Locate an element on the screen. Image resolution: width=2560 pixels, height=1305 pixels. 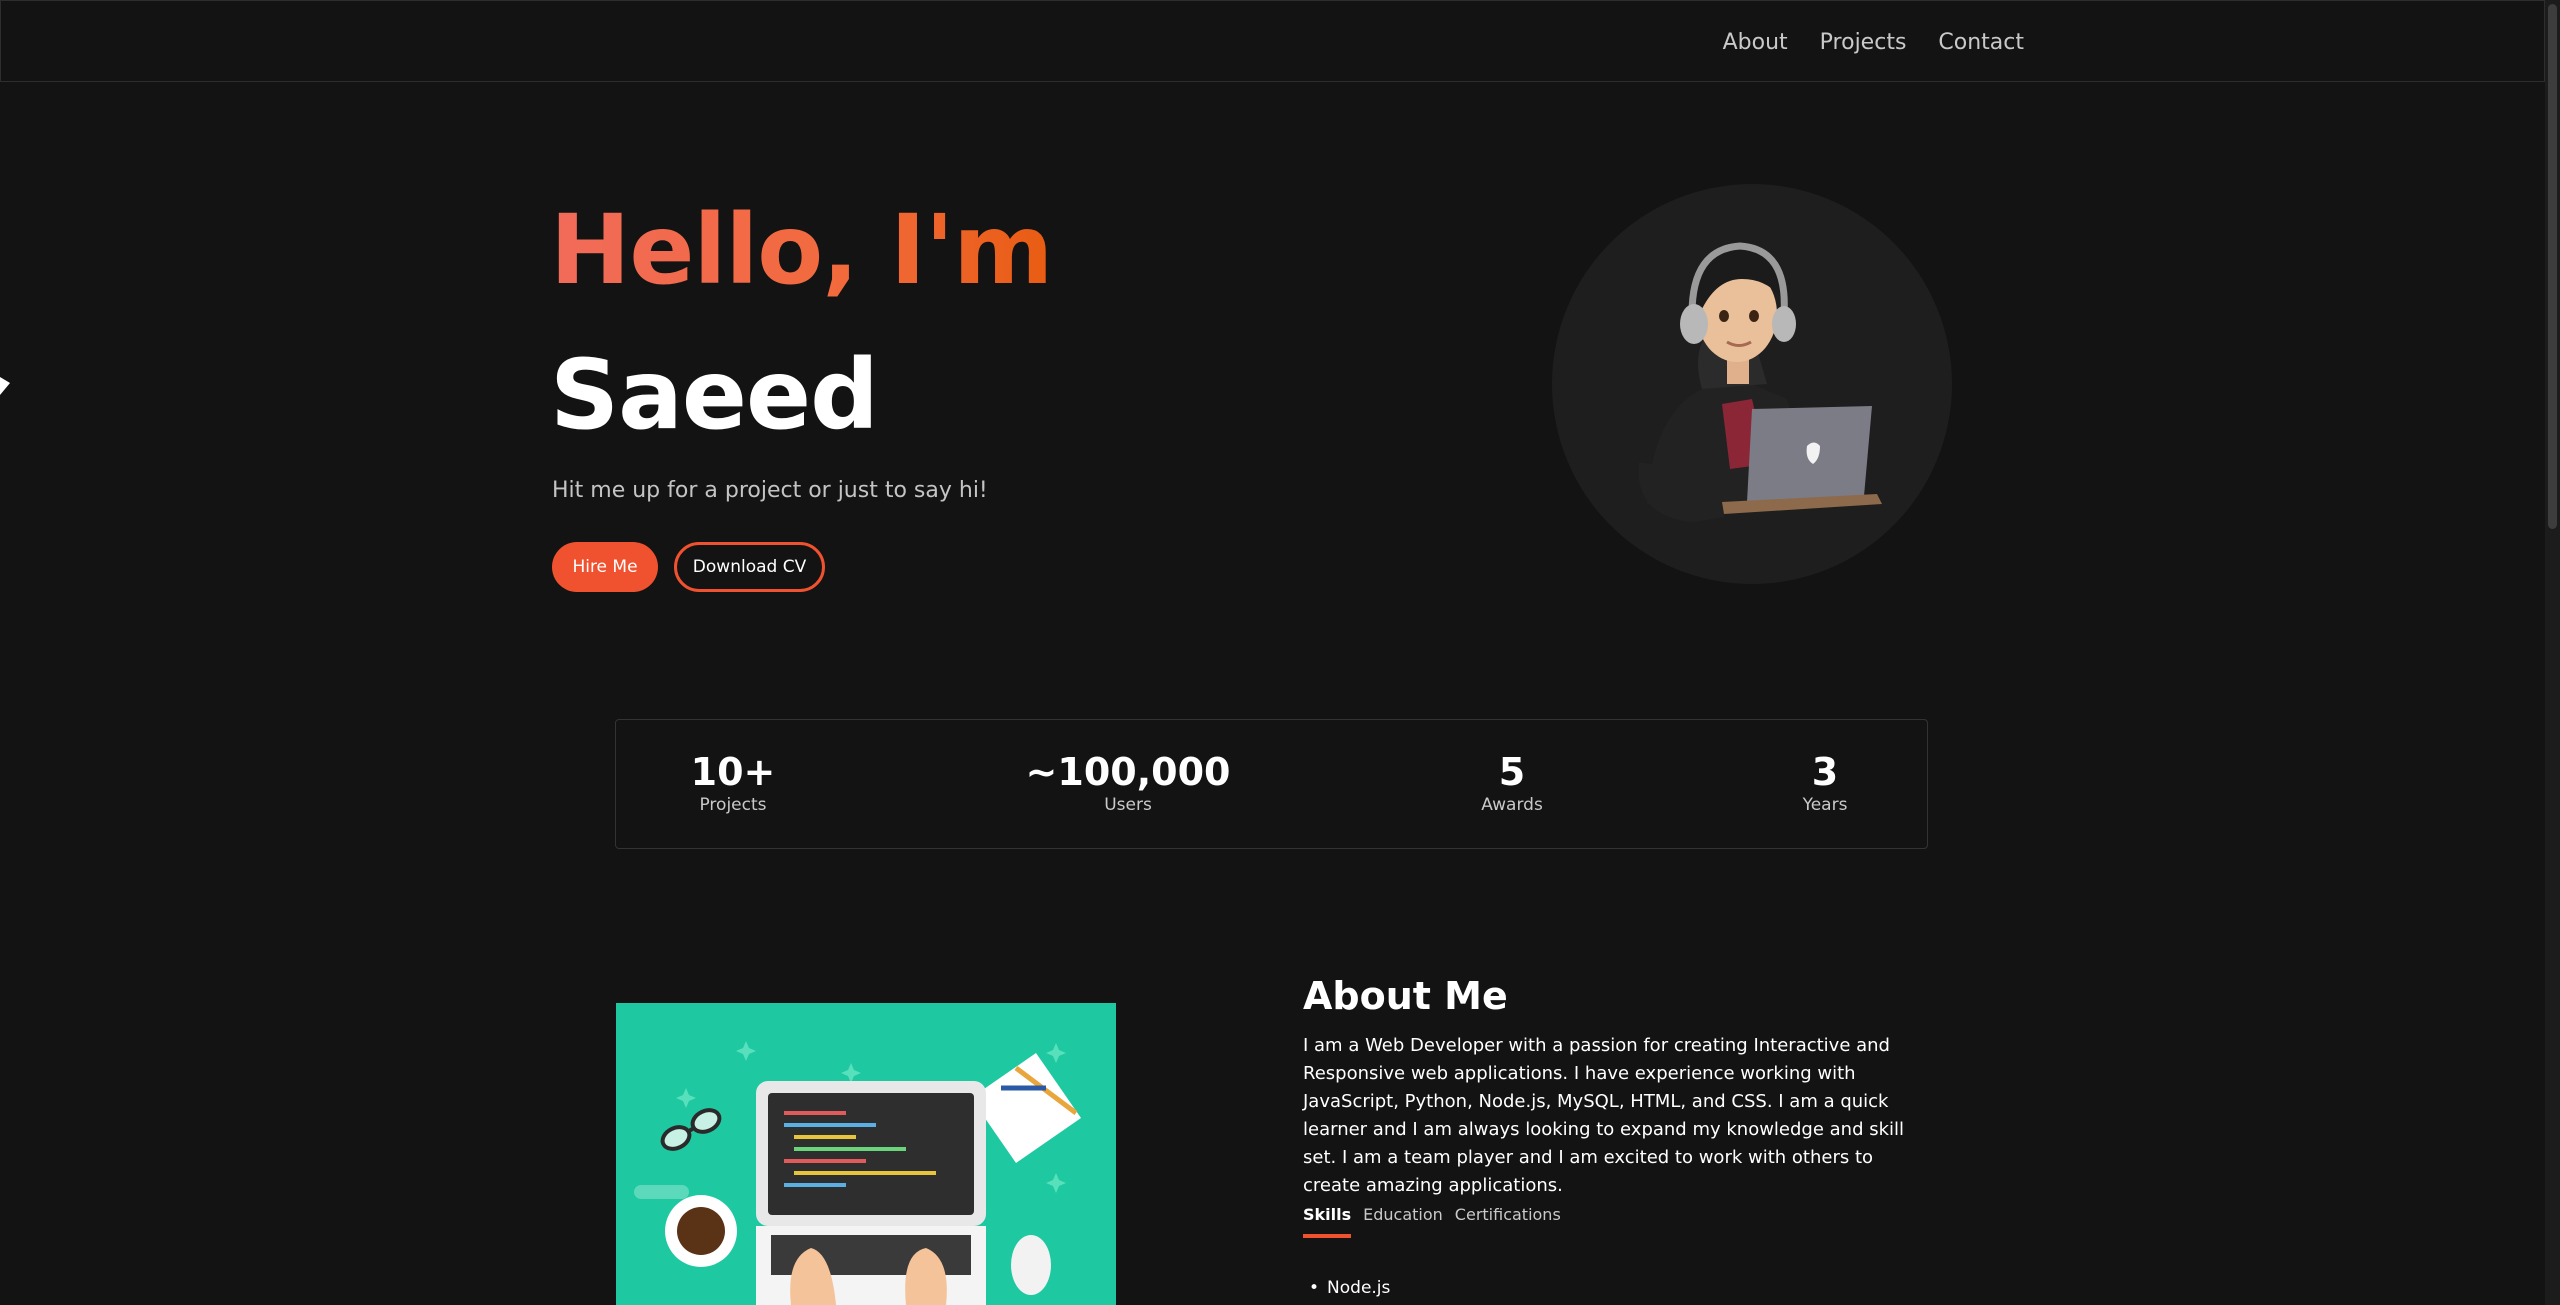
about-tabs: Skills Education Certifications is located at coordinates (1432, 1221).